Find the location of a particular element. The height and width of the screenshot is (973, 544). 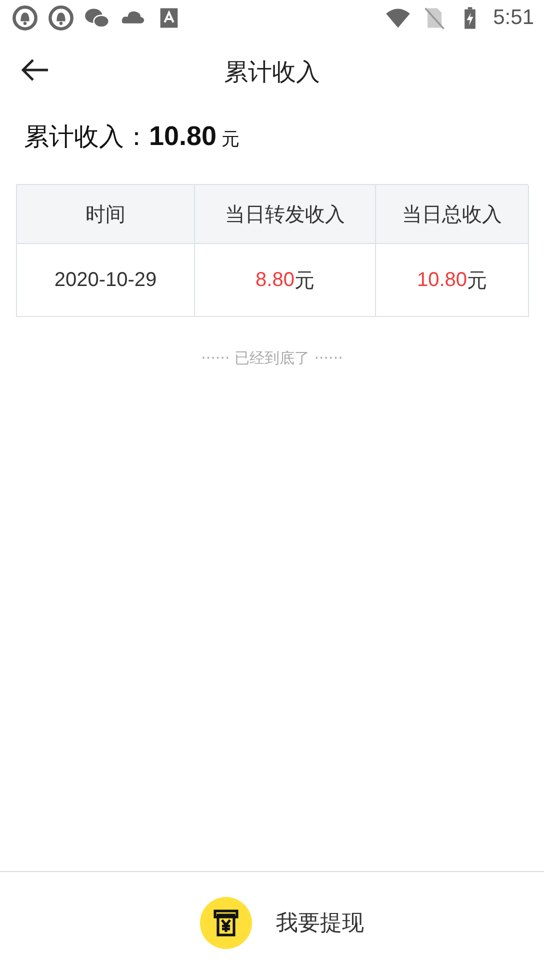

column-header: 当日总收入 is located at coordinates (452, 214).